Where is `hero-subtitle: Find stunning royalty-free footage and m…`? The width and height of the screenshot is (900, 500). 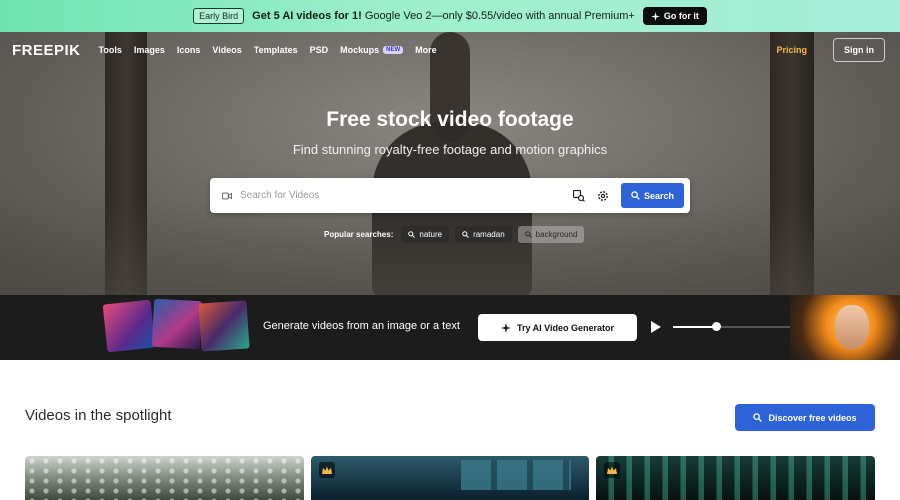 hero-subtitle: Find stunning royalty-free footage and m… is located at coordinates (450, 149).